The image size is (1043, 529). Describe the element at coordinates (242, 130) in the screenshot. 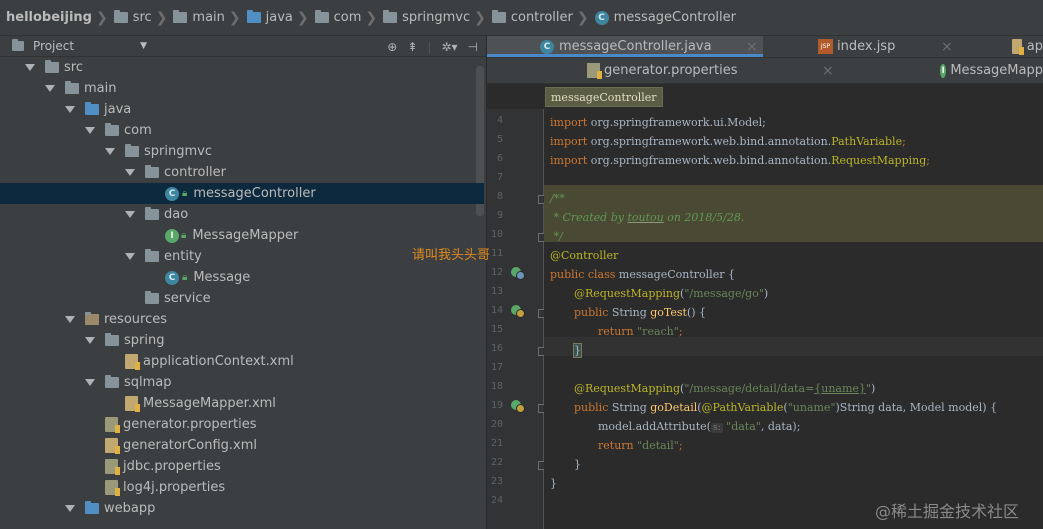

I see `tree-item-com: com` at that location.